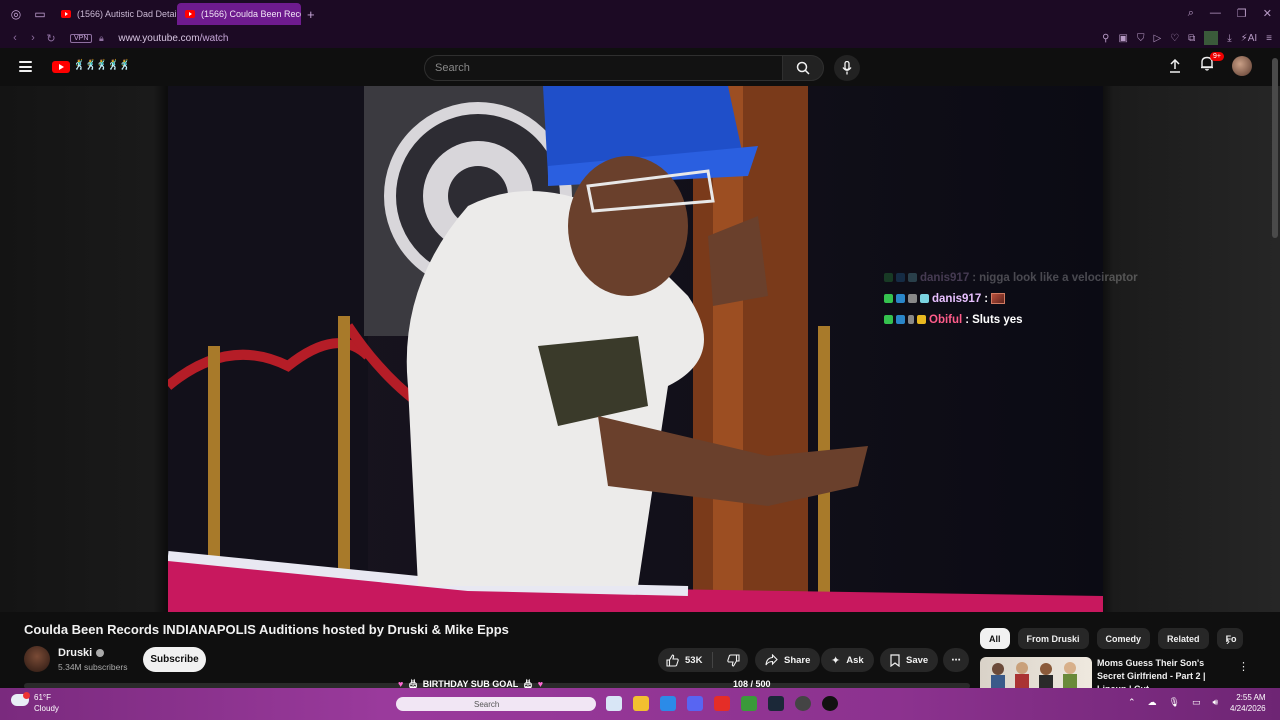 This screenshot has height=720, width=1280. Describe the element at coordinates (1196, 702) in the screenshot. I see `network-icon: ▭` at that location.